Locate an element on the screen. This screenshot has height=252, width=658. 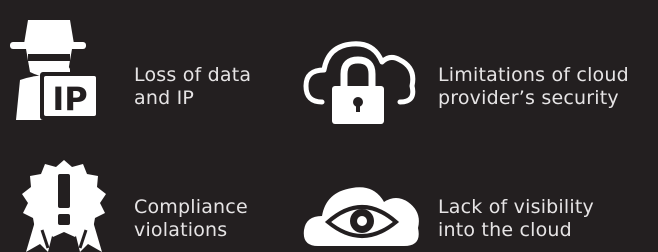
spy-with-ip-badge-icon: IP is located at coordinates (55, 70).